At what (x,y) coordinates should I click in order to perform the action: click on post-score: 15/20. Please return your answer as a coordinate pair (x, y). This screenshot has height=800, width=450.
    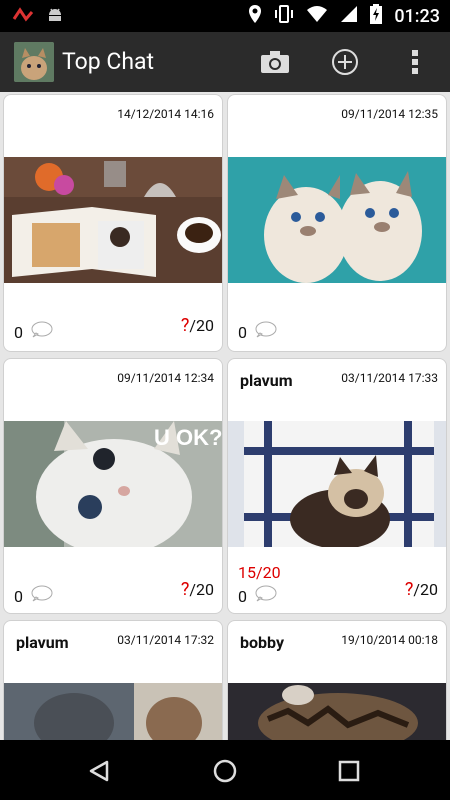
    Looking at the image, I should click on (259, 572).